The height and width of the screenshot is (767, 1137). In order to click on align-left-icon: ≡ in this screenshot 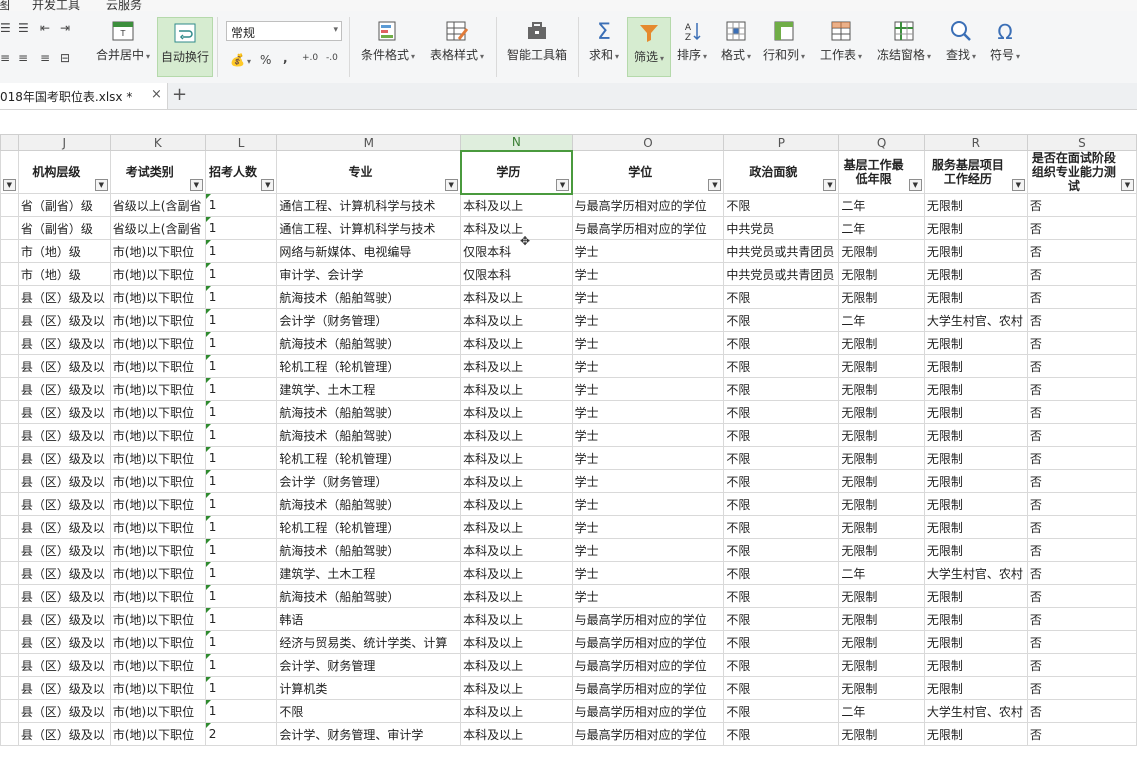, I will do `click(5, 58)`.